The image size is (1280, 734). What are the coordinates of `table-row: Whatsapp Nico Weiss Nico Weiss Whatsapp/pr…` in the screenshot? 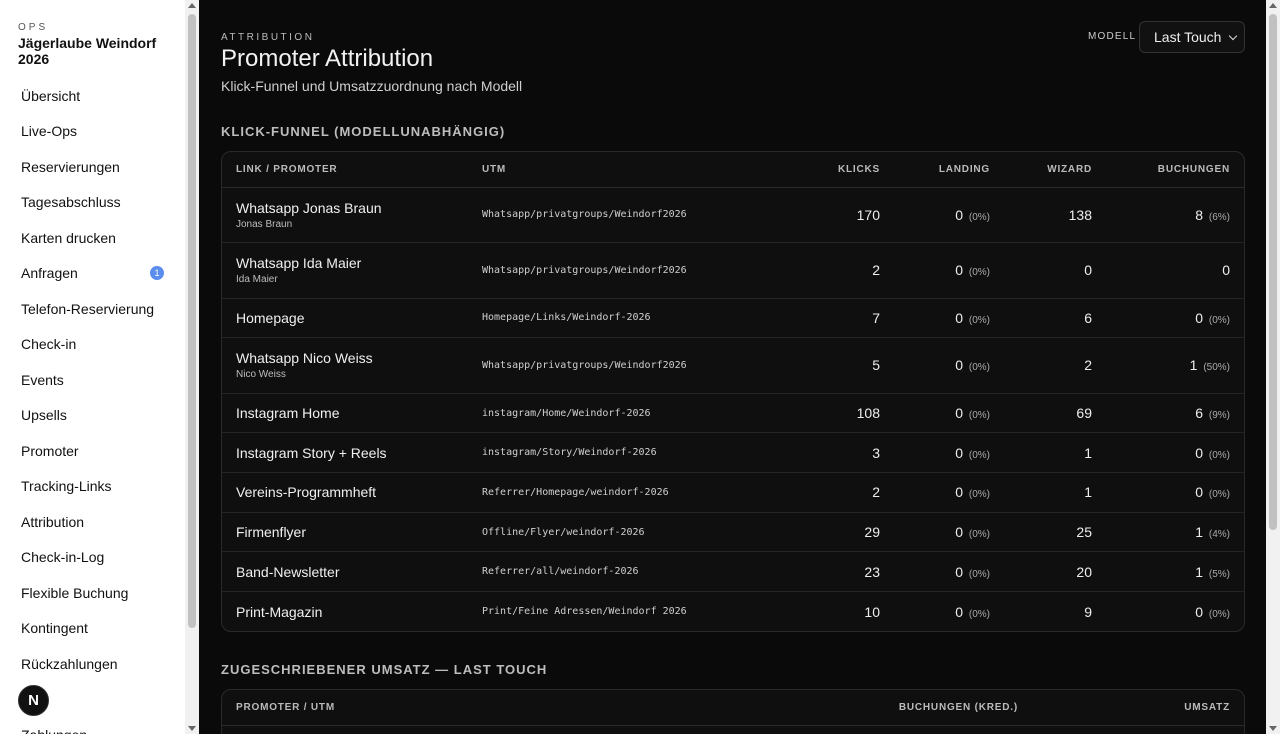 It's located at (733, 365).